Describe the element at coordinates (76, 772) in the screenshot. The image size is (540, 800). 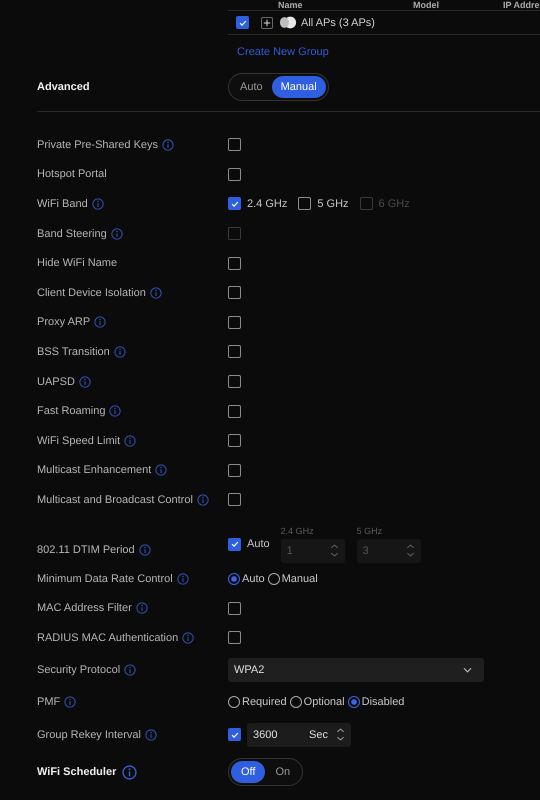
I see `setting-label: WiFi Scheduler` at that location.